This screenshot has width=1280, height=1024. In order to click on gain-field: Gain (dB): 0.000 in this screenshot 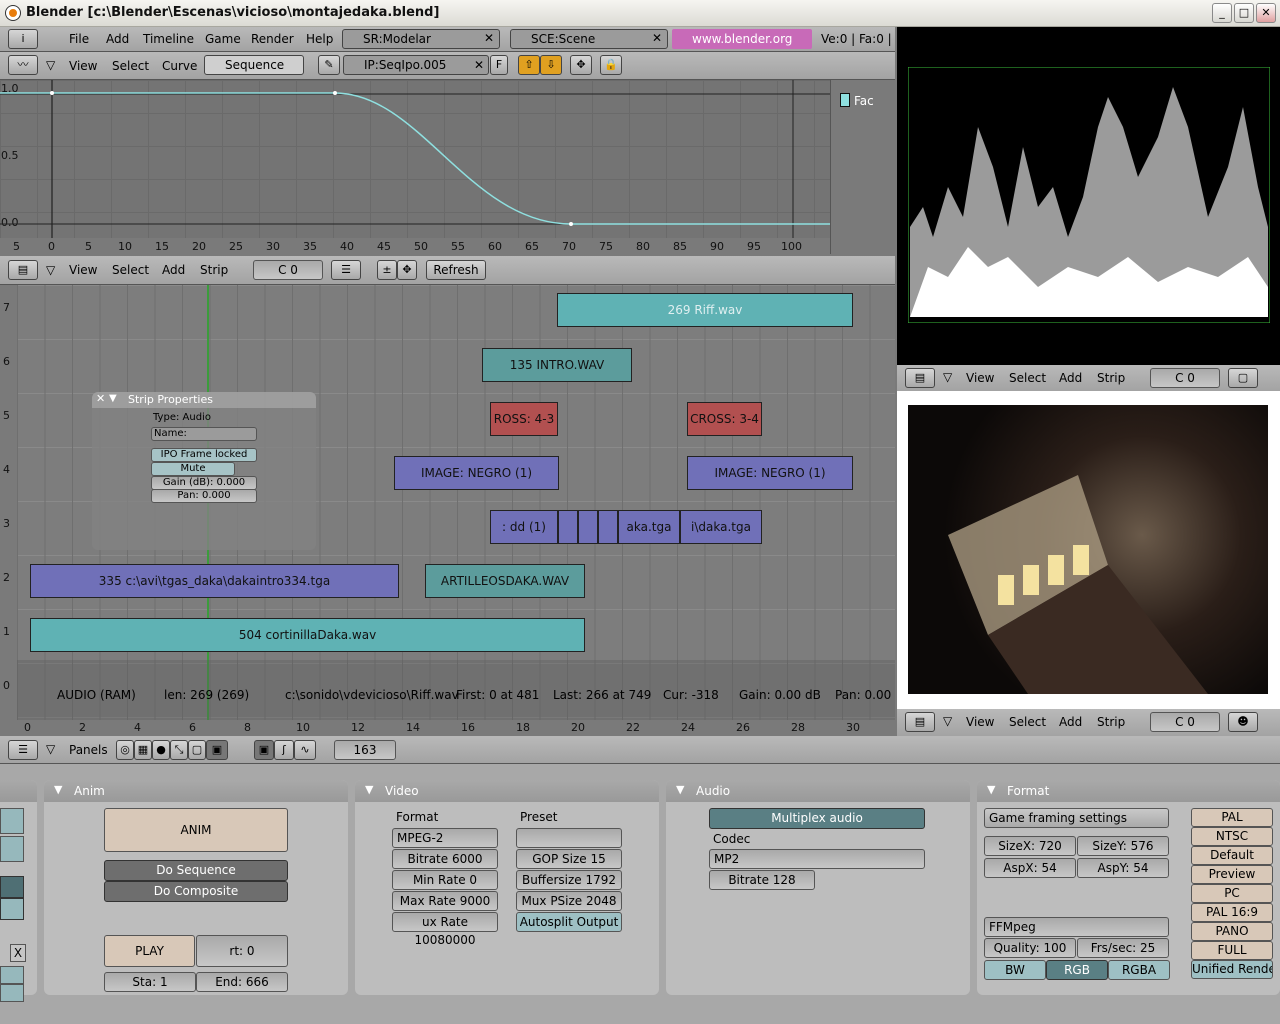, I will do `click(204, 483)`.